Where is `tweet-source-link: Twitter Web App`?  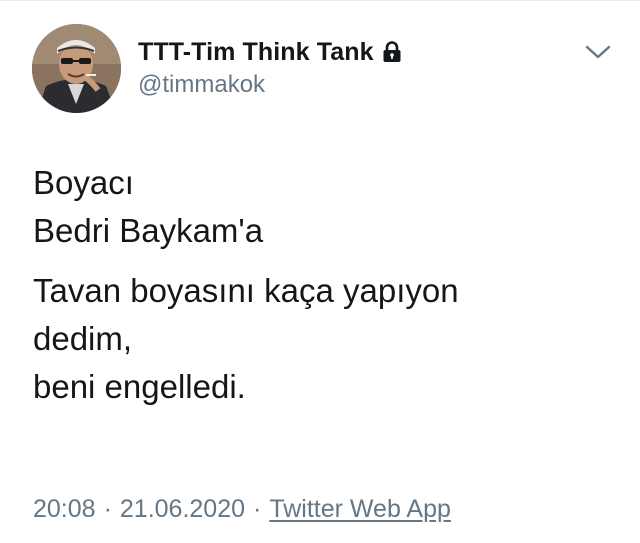 tweet-source-link: Twitter Web App is located at coordinates (360, 509).